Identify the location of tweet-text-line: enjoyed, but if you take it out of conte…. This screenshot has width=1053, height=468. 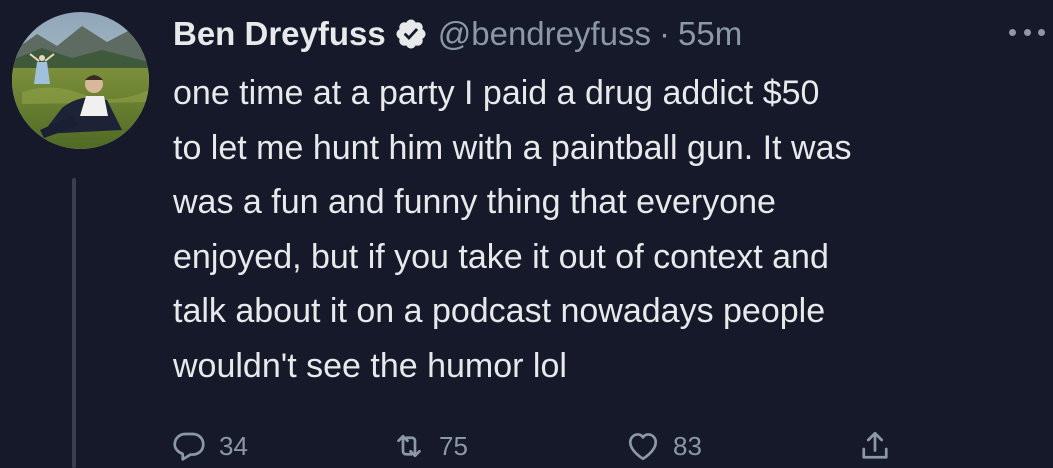
(501, 256).